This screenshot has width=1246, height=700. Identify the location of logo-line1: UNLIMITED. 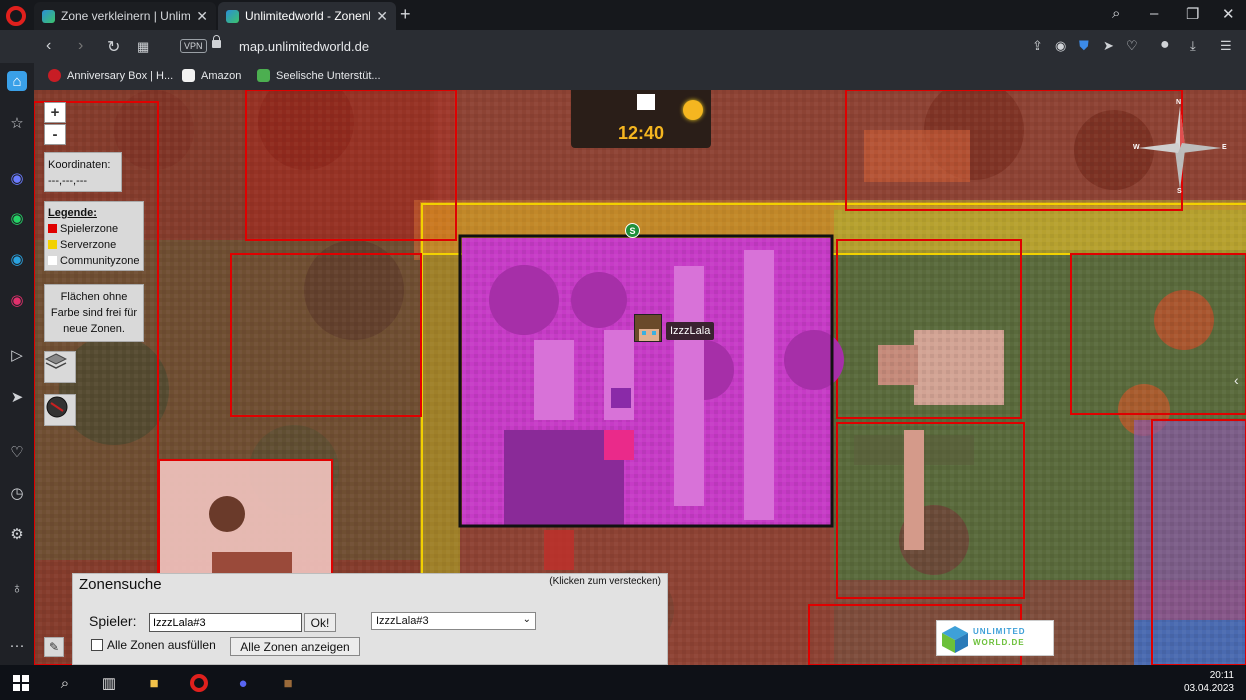
(999, 631).